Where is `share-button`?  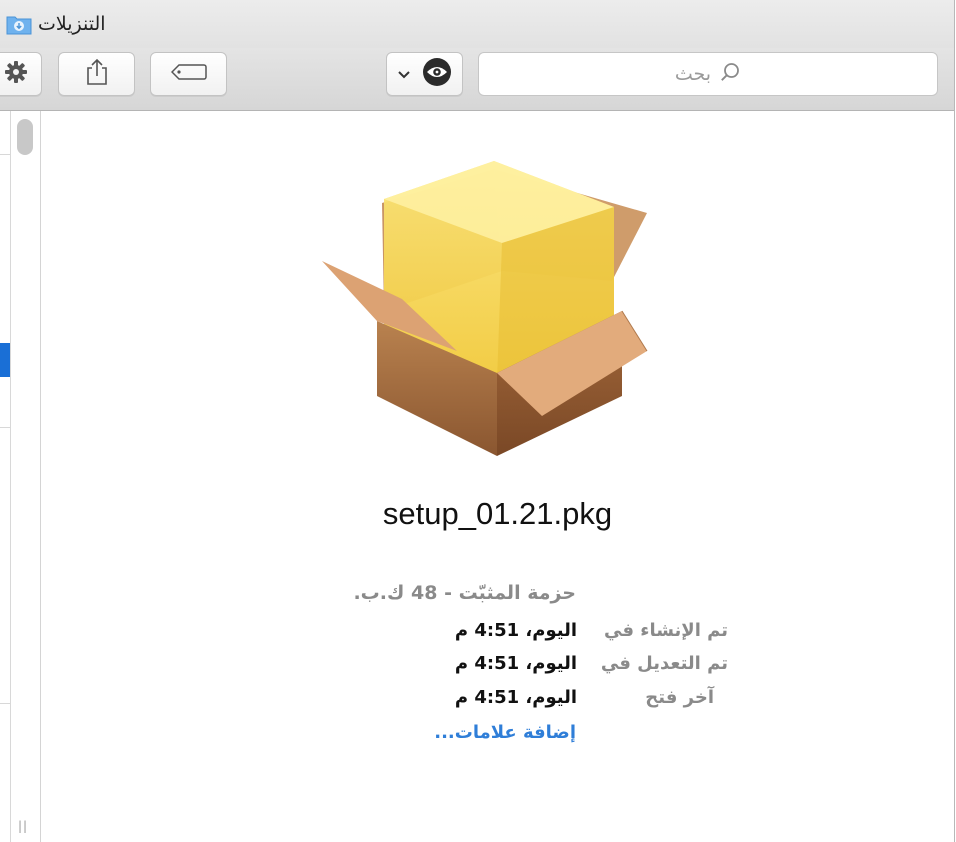
share-button is located at coordinates (96, 74).